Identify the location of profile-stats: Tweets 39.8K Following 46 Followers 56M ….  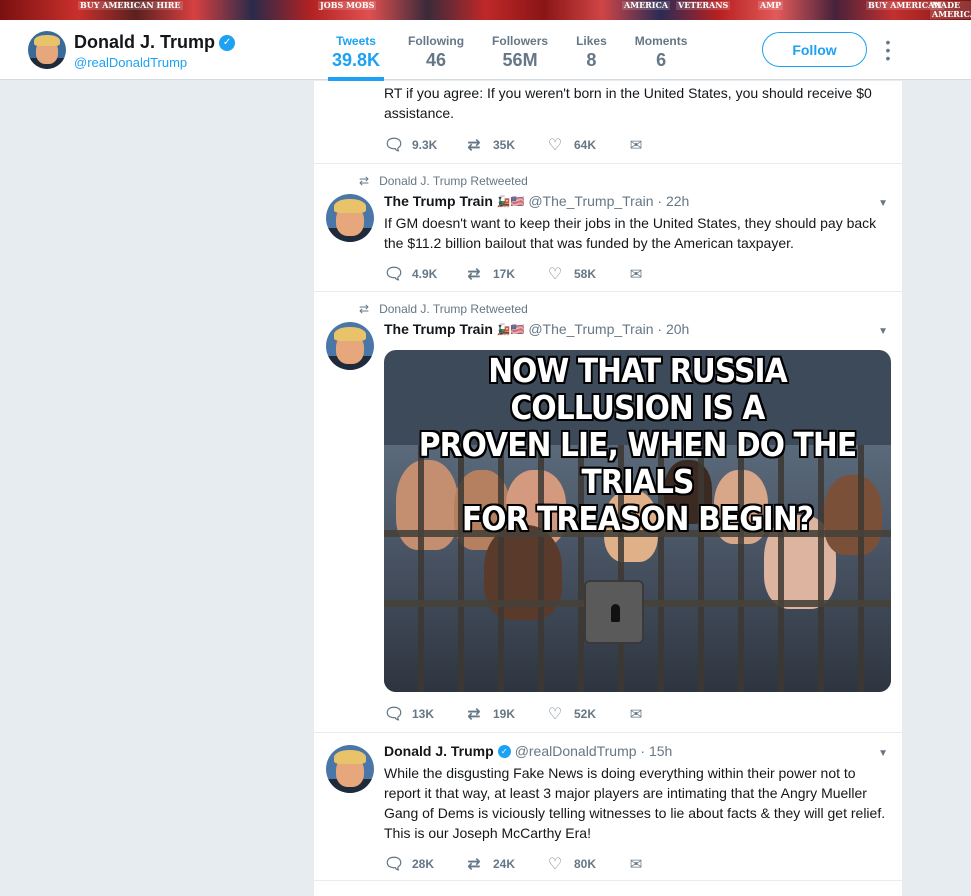
(510, 57).